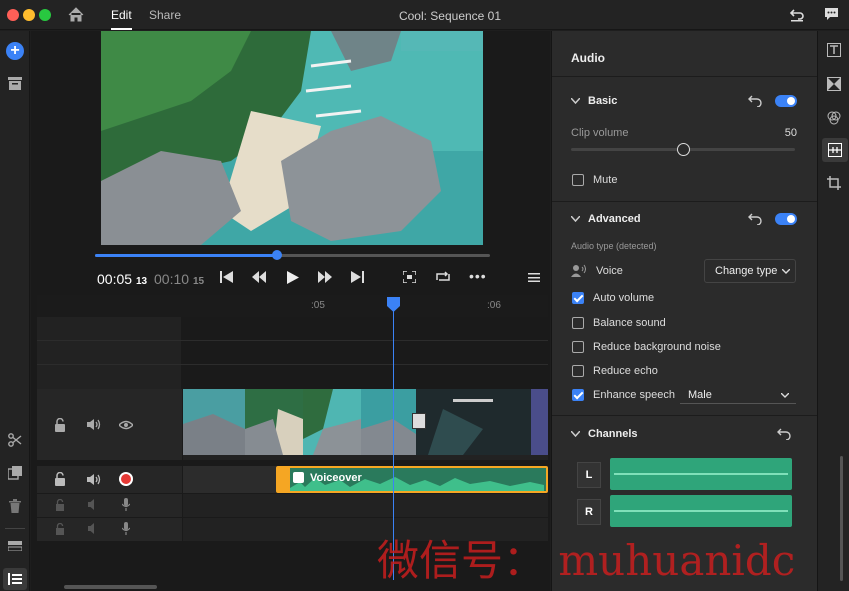  I want to click on record-dot, so click(126, 479).